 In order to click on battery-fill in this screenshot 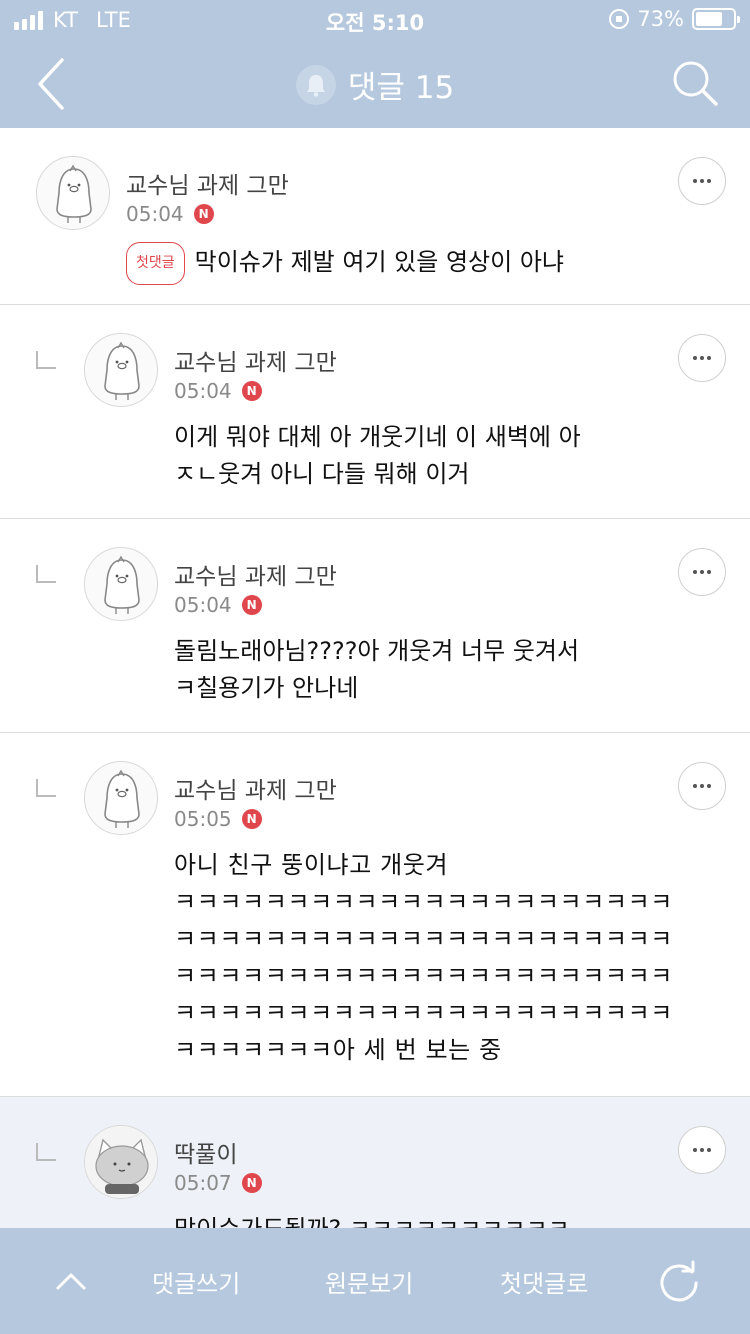, I will do `click(709, 19)`.